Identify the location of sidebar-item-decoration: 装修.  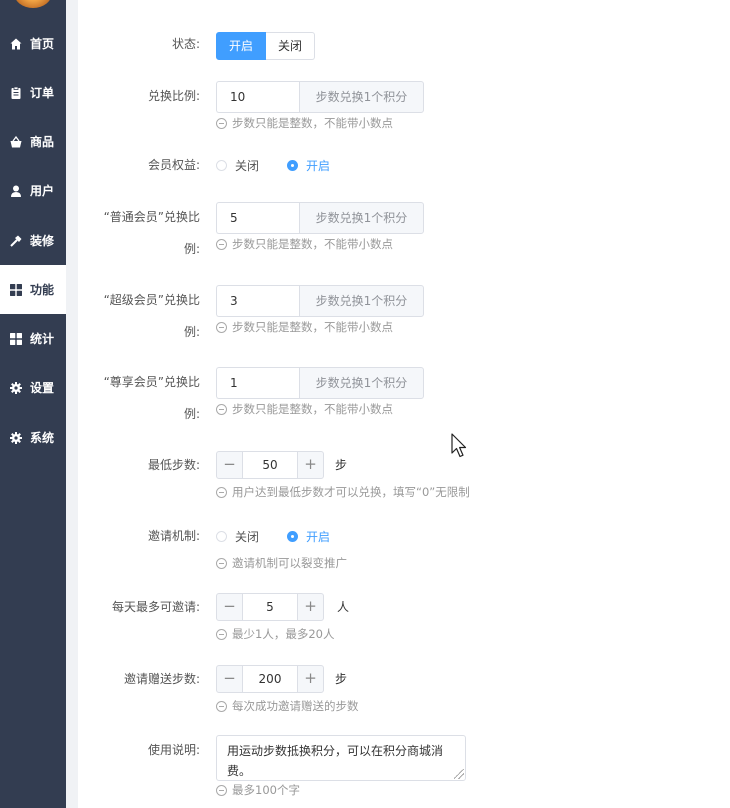
(33, 240).